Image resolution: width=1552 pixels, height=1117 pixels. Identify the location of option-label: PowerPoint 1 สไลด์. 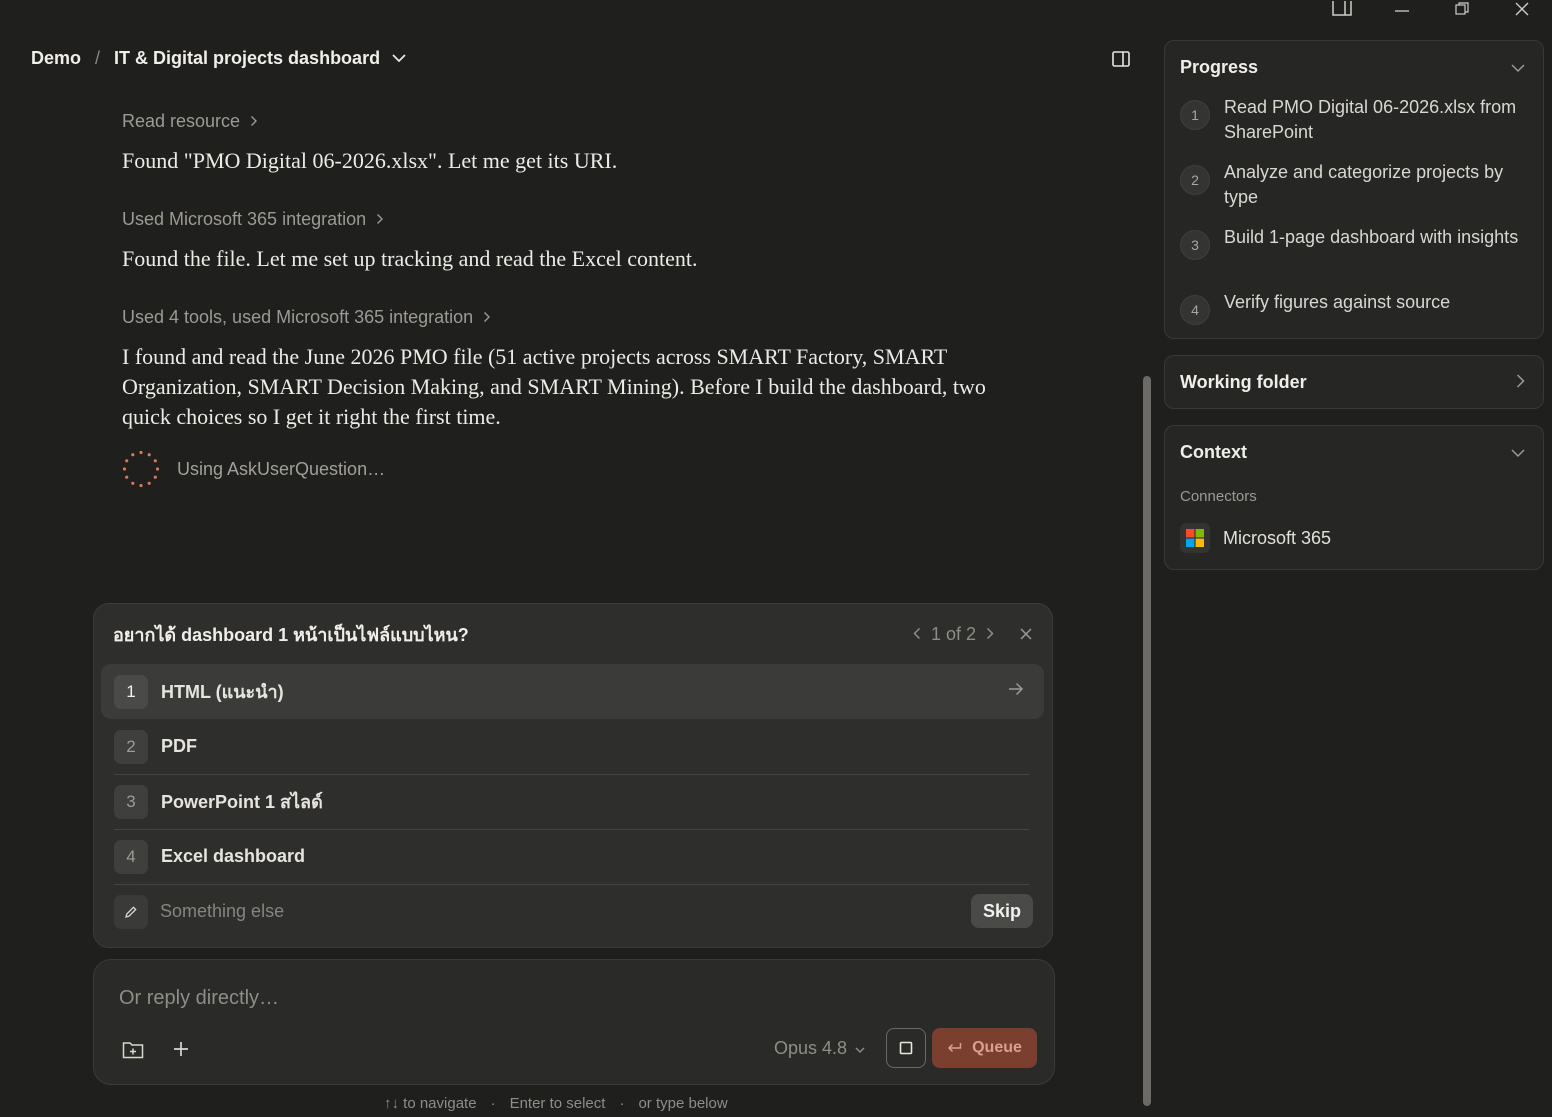
(242, 802).